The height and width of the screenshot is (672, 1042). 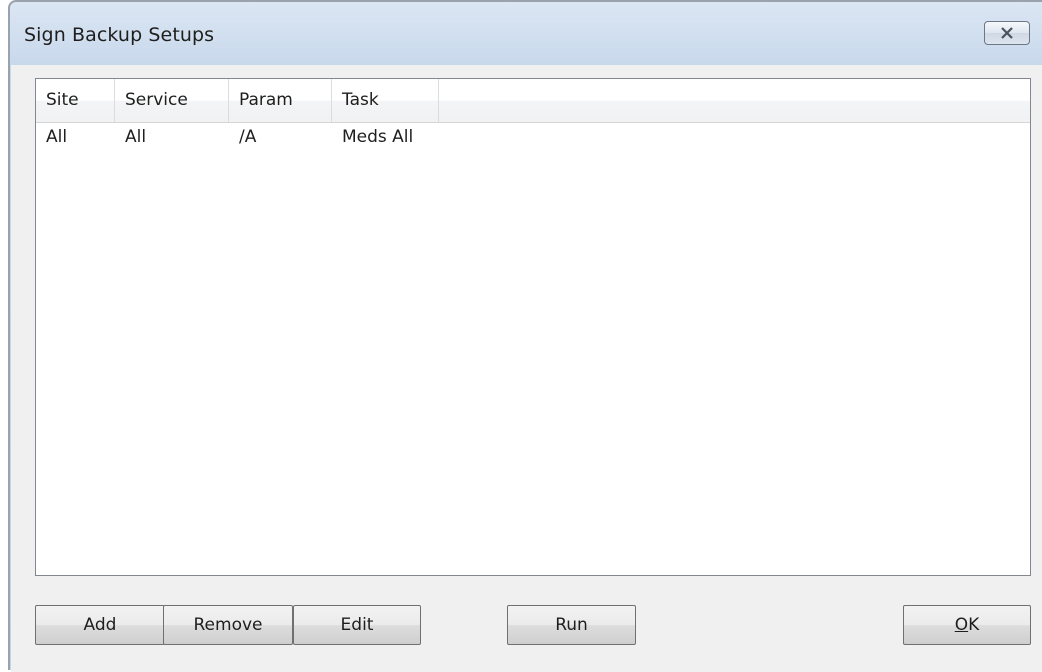 What do you see at coordinates (734, 100) in the screenshot?
I see `column-header-filler` at bounding box center [734, 100].